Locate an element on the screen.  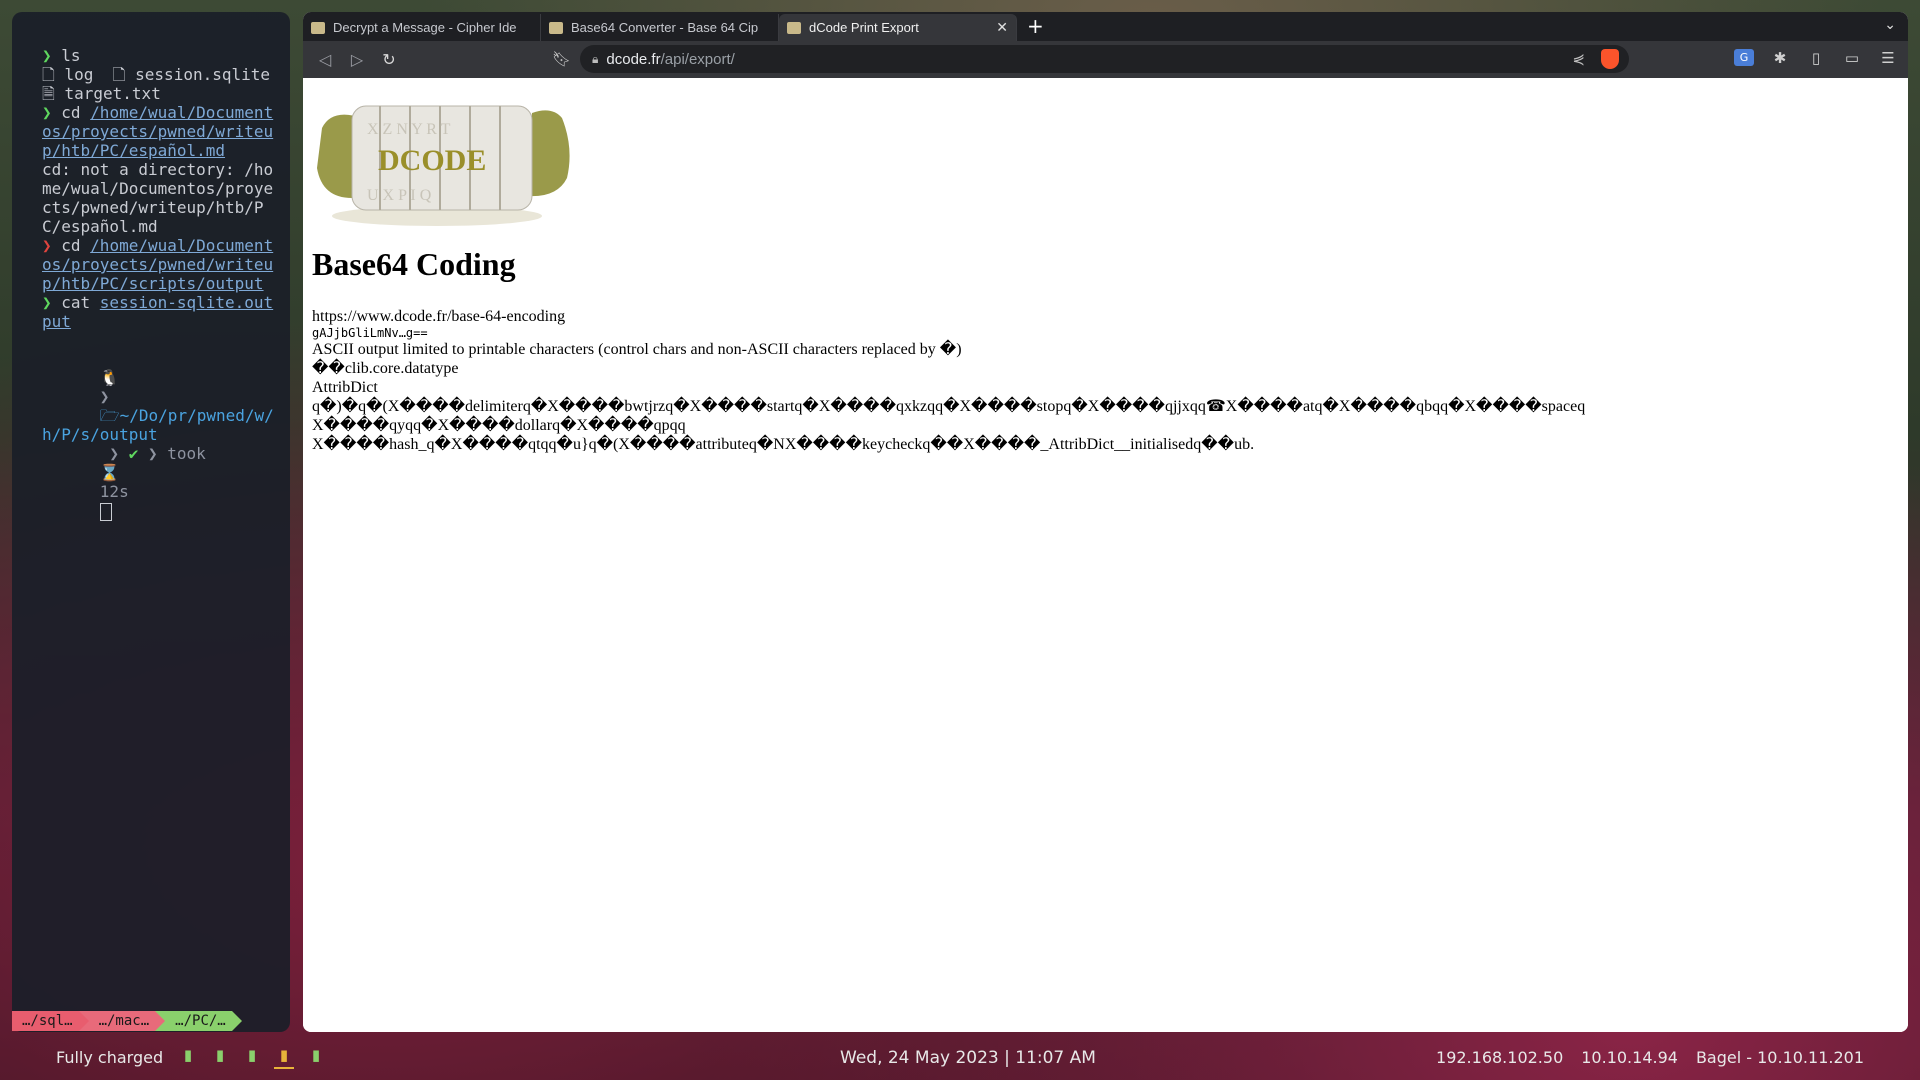
input-snippet: gAJjbGliLmNv…g== is located at coordinates (370, 333).